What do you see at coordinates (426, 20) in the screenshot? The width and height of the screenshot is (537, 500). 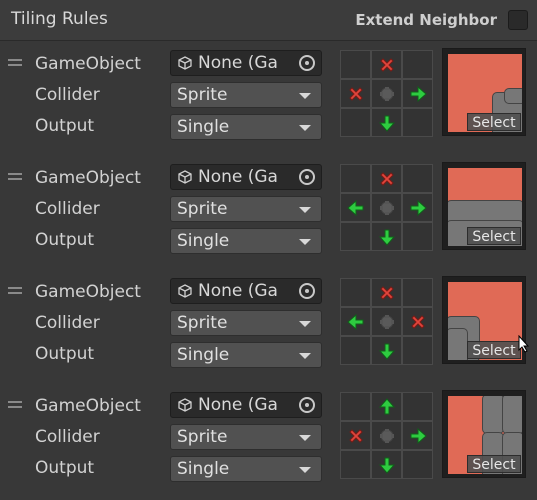 I see `extend-neighbor-label: Extend Neighbor` at bounding box center [426, 20].